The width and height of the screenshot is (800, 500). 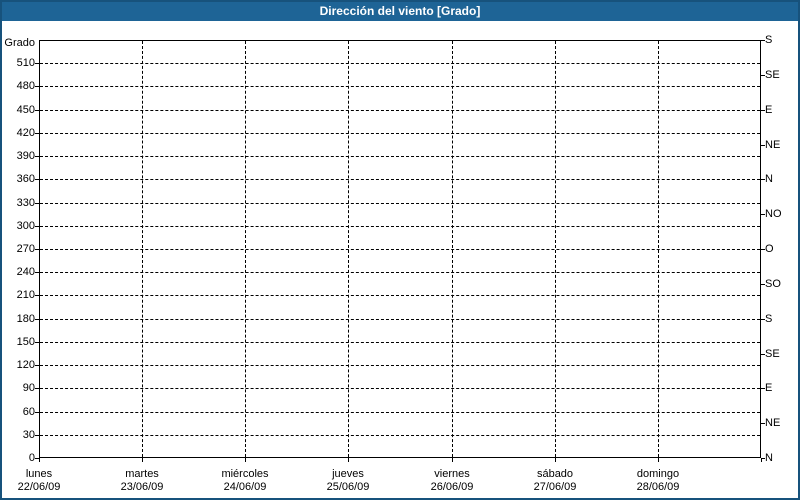 I want to click on y-axis-tick-label: 240, so click(x=25, y=272).